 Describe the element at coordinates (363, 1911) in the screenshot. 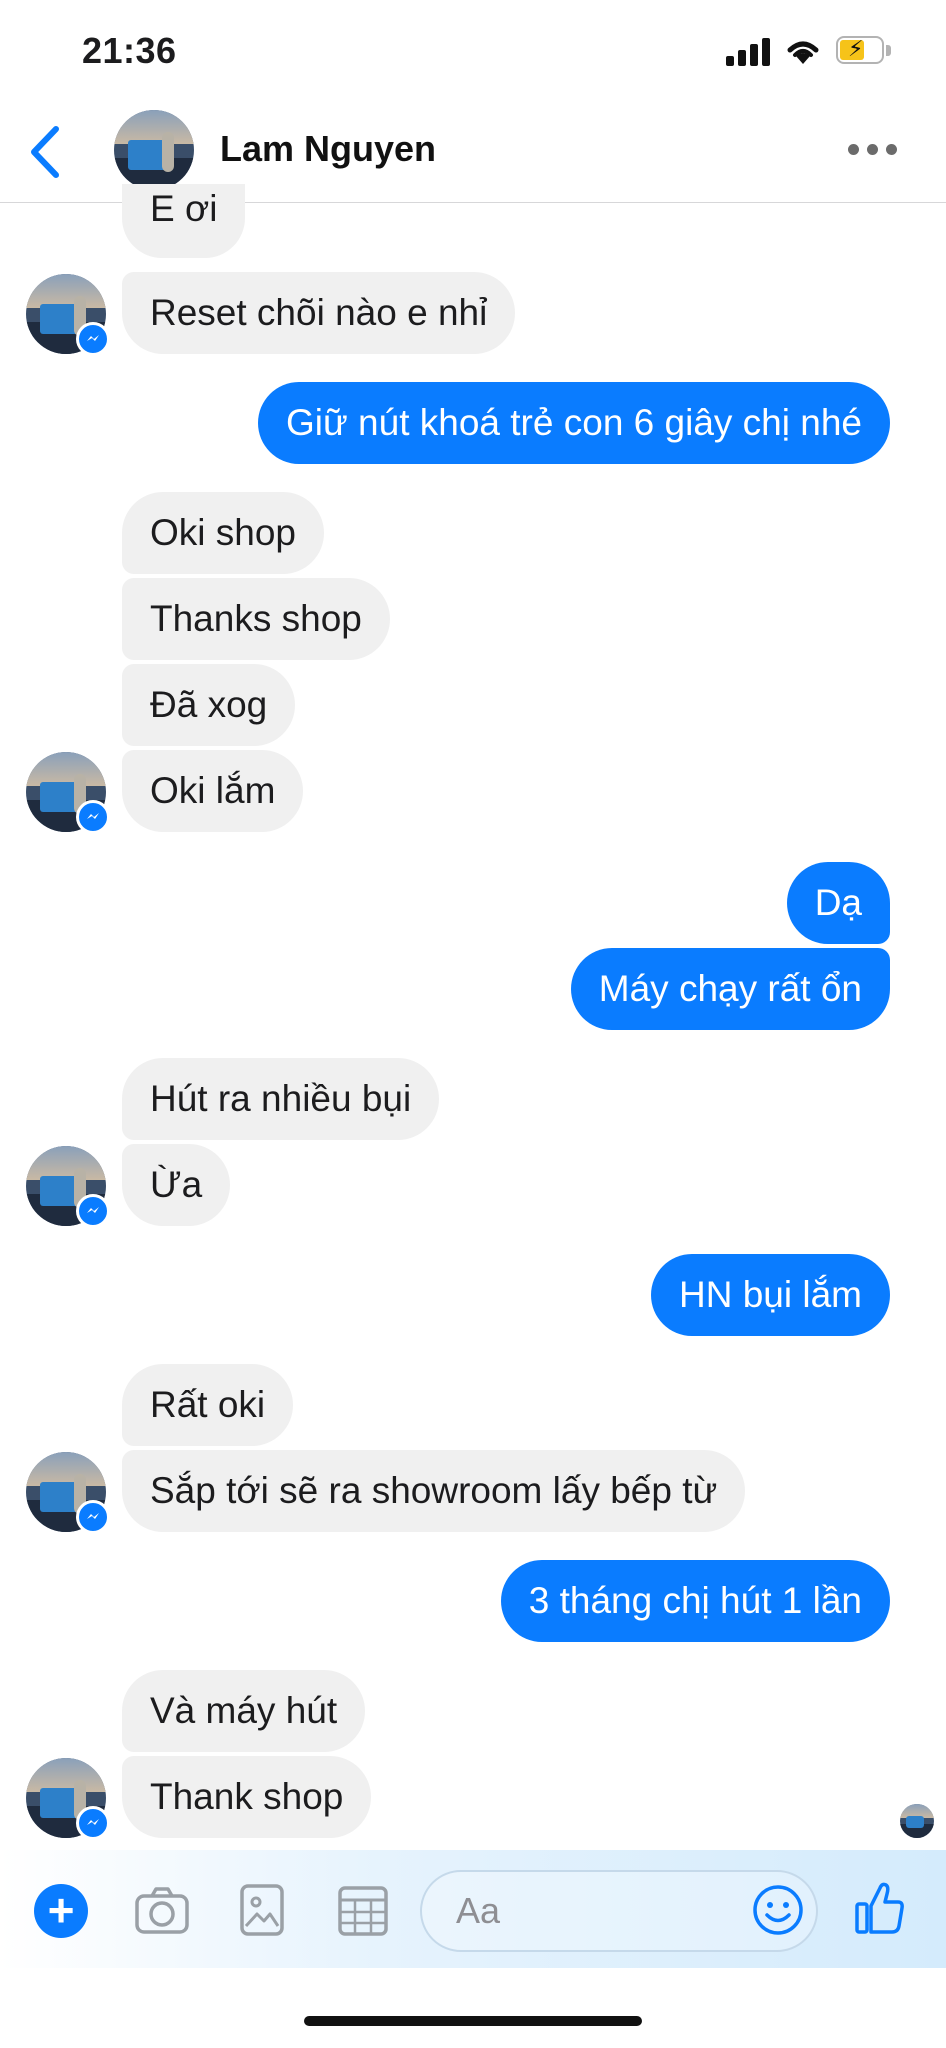

I see `grid-icon` at that location.